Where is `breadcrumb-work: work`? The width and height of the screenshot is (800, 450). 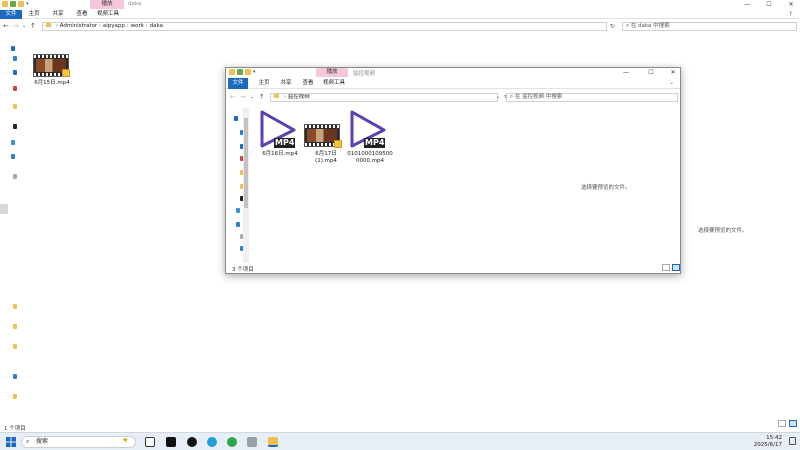
breadcrumb-work: work is located at coordinates (137, 26).